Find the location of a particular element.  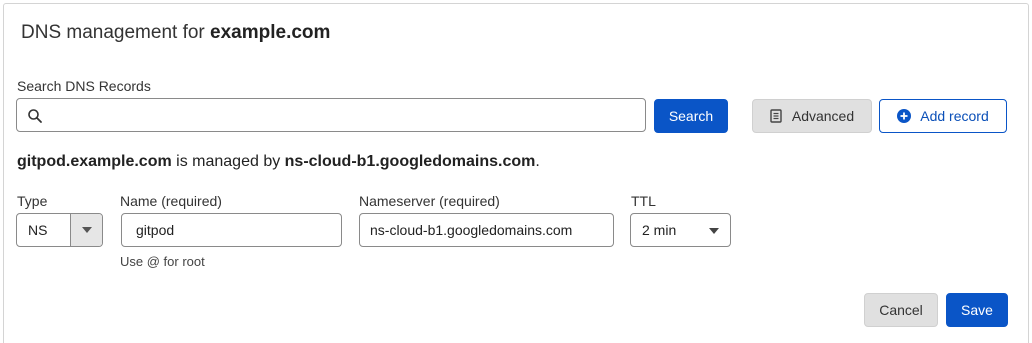

caret-down-icon is located at coordinates (714, 231).